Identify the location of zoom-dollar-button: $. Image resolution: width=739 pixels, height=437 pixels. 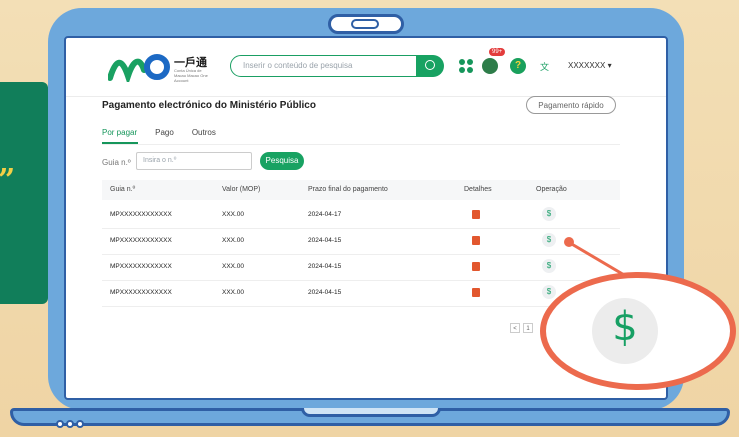
(625, 331).